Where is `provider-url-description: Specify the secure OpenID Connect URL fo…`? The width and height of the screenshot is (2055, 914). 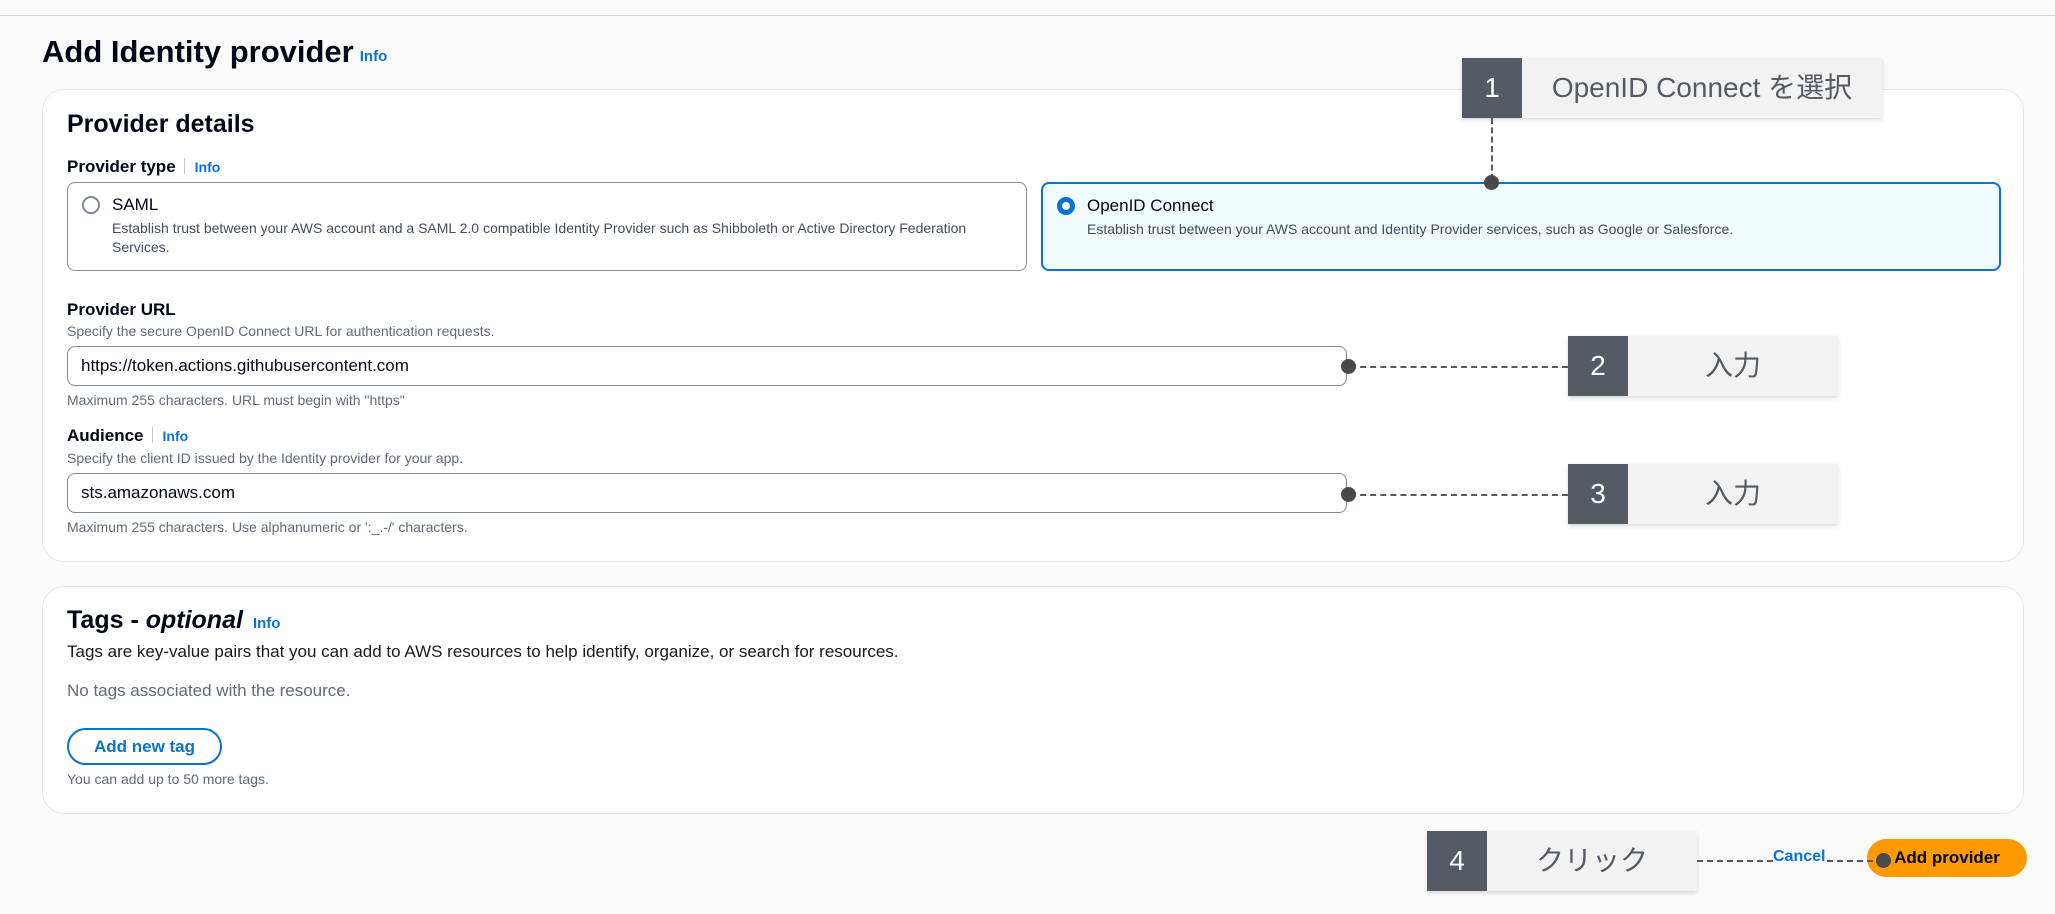 provider-url-description: Specify the secure OpenID Connect URL fo… is located at coordinates (281, 331).